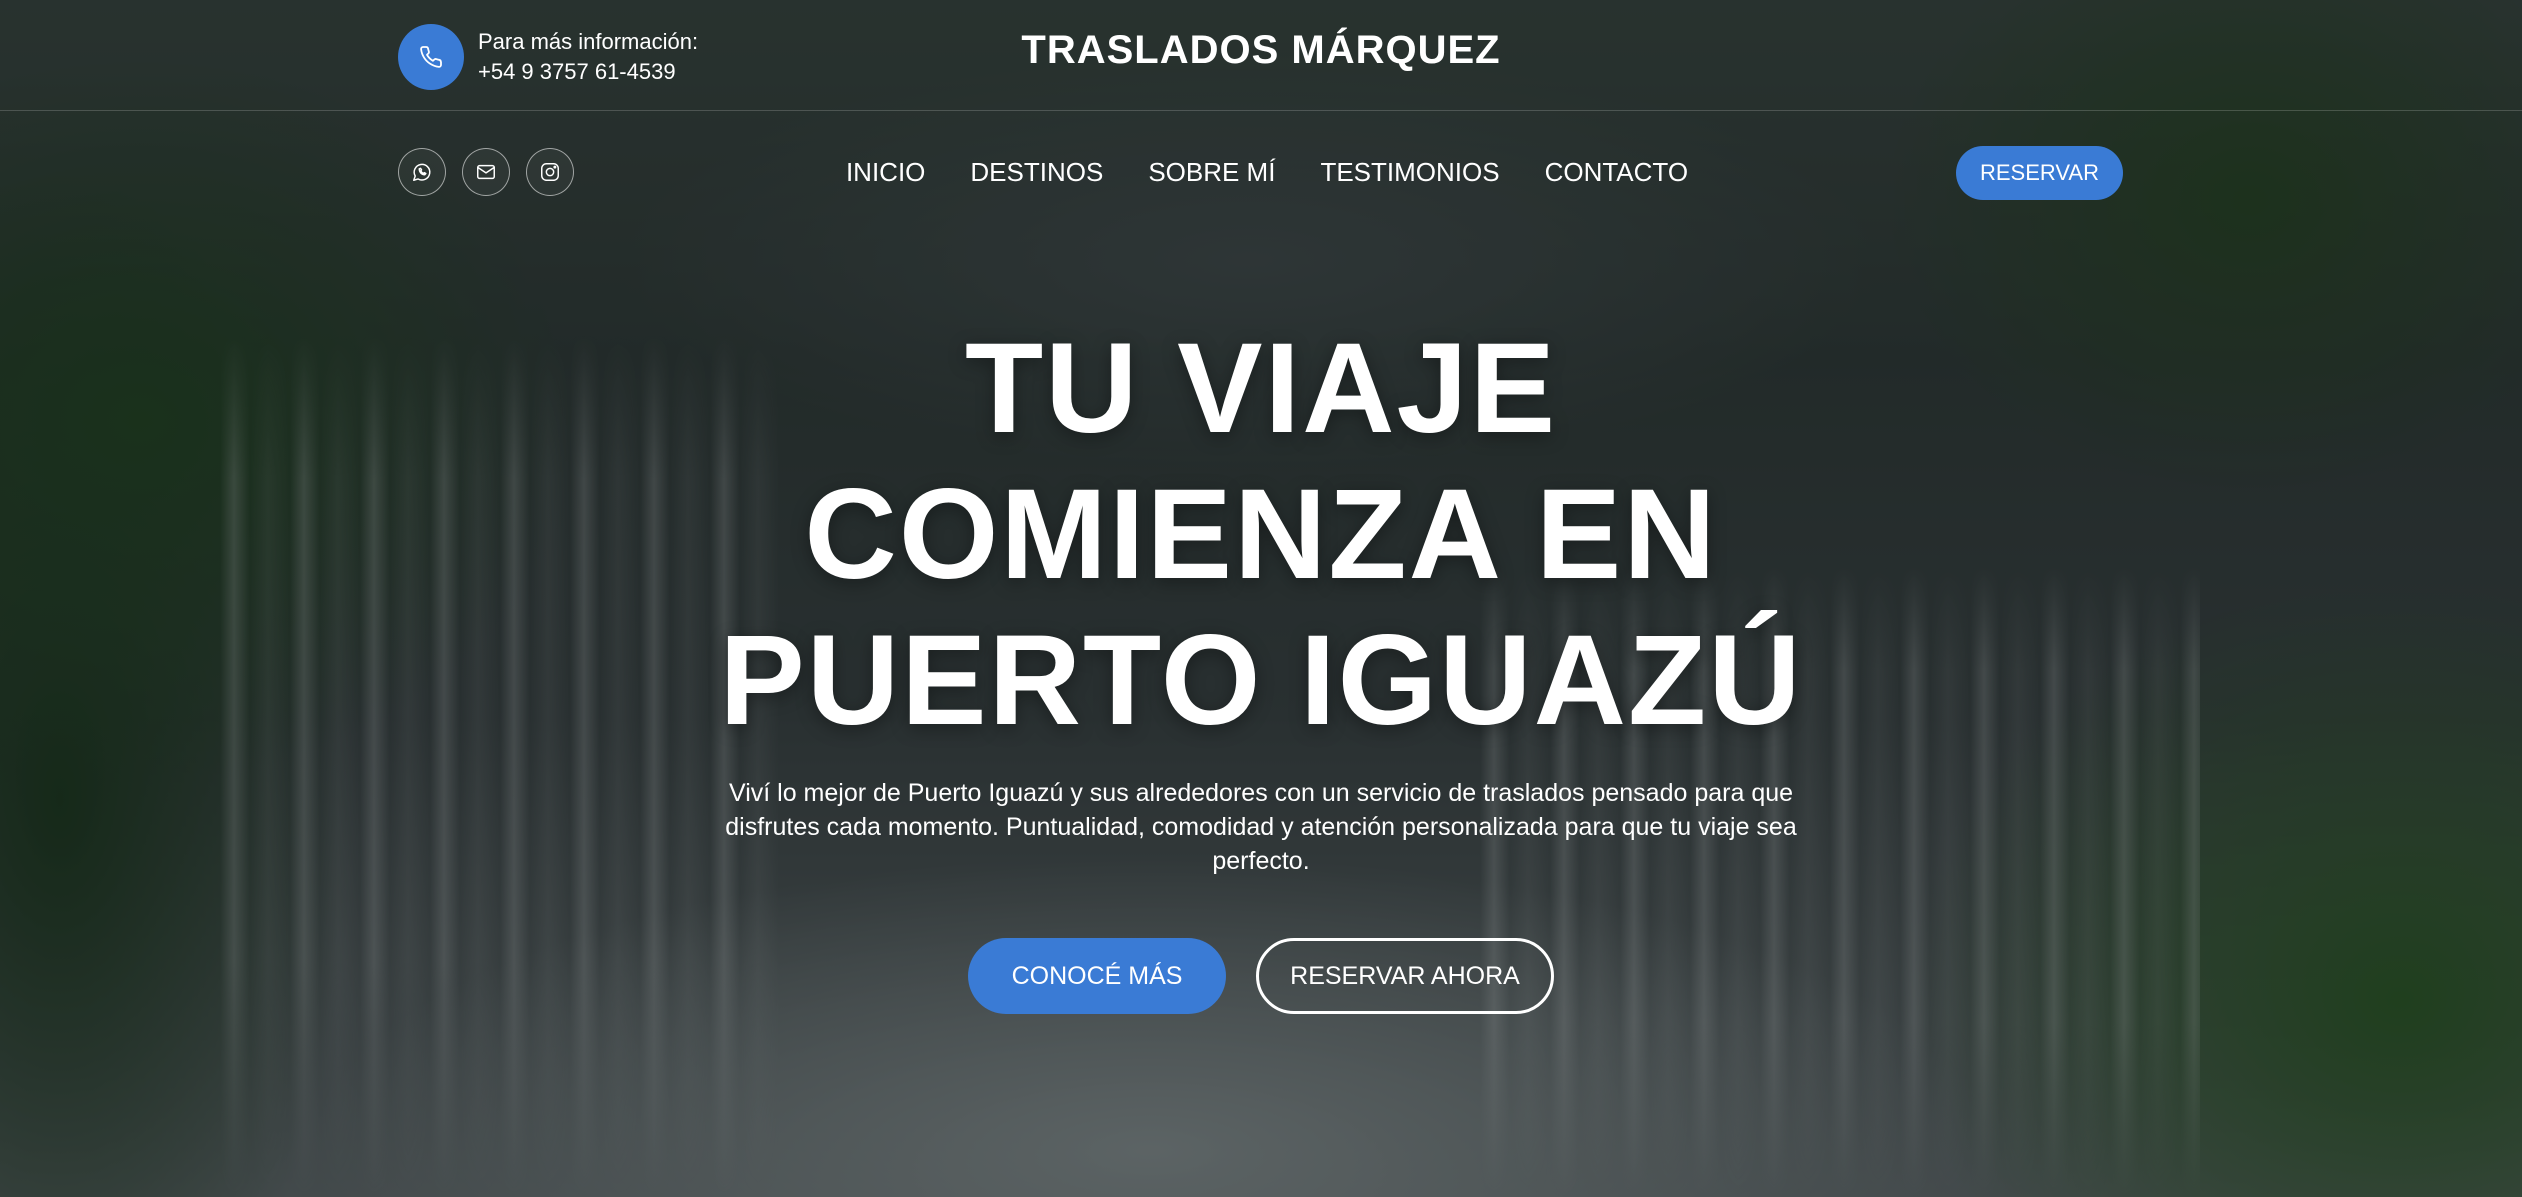 The height and width of the screenshot is (1197, 2522). Describe the element at coordinates (1409, 172) in the screenshot. I see `nav-item-testimonios: TESTIMONIOS` at that location.